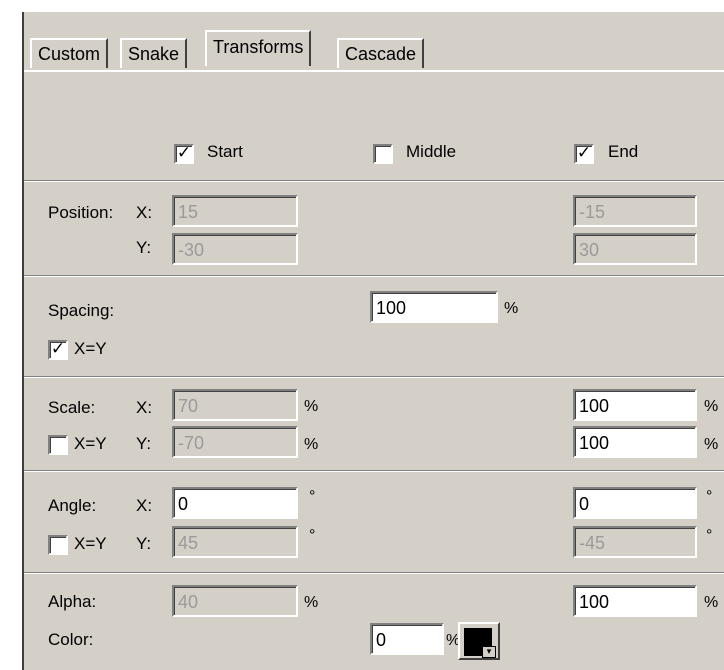  I want to click on color-value-field: 0, so click(407, 639).